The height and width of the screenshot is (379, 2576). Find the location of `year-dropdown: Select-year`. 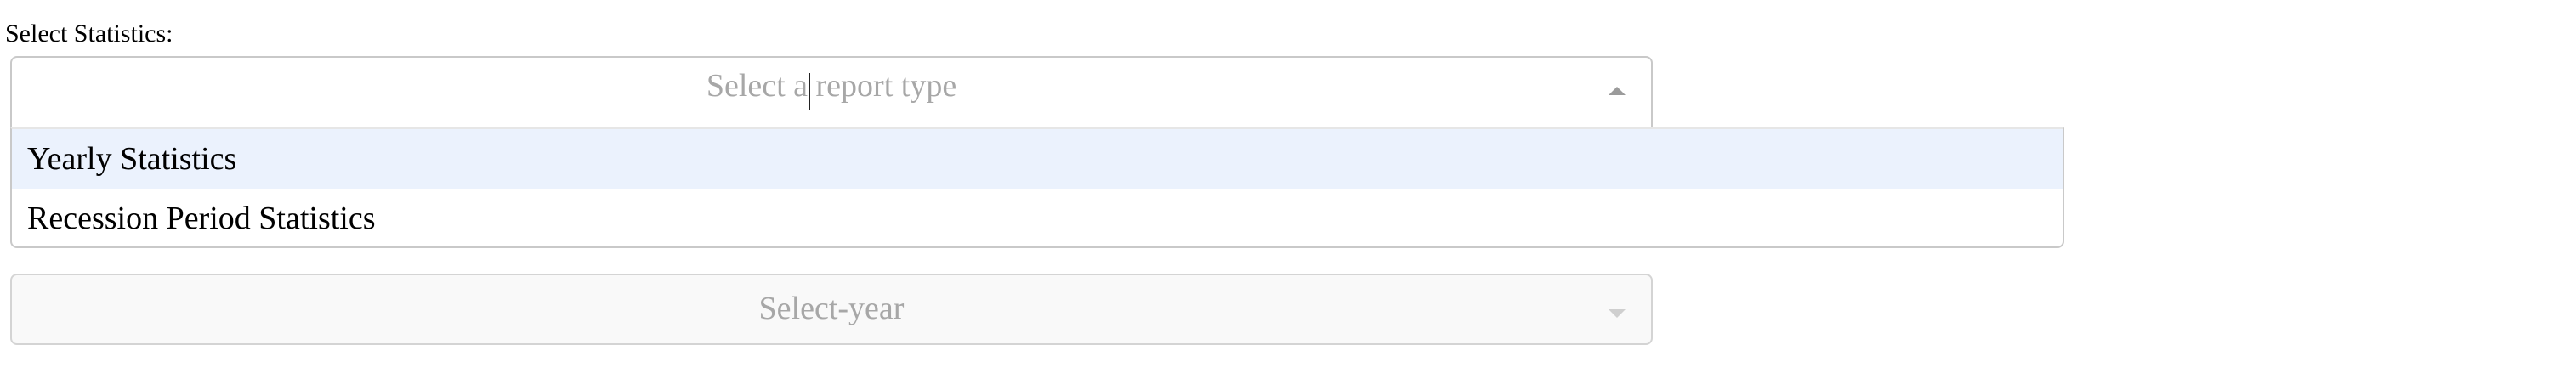

year-dropdown: Select-year is located at coordinates (832, 309).